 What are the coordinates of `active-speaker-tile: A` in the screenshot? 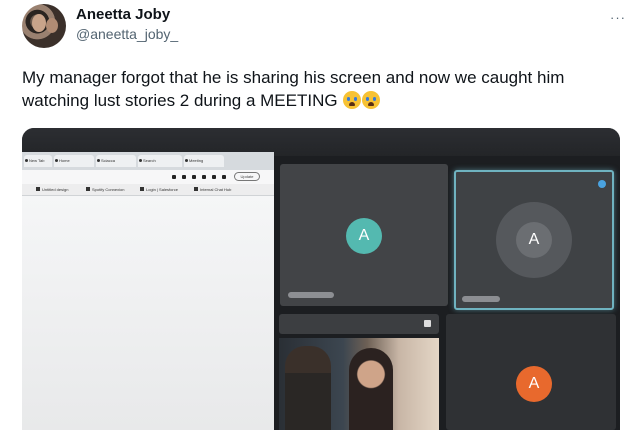 It's located at (534, 240).